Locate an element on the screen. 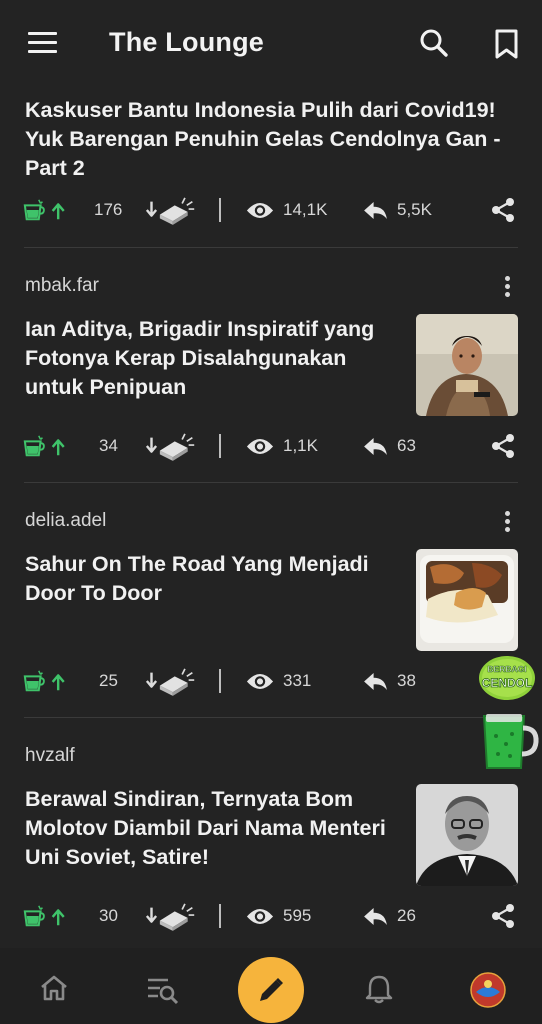 Image resolution: width=542 pixels, height=1024 pixels. replies-count: 5,5K is located at coordinates (414, 209).